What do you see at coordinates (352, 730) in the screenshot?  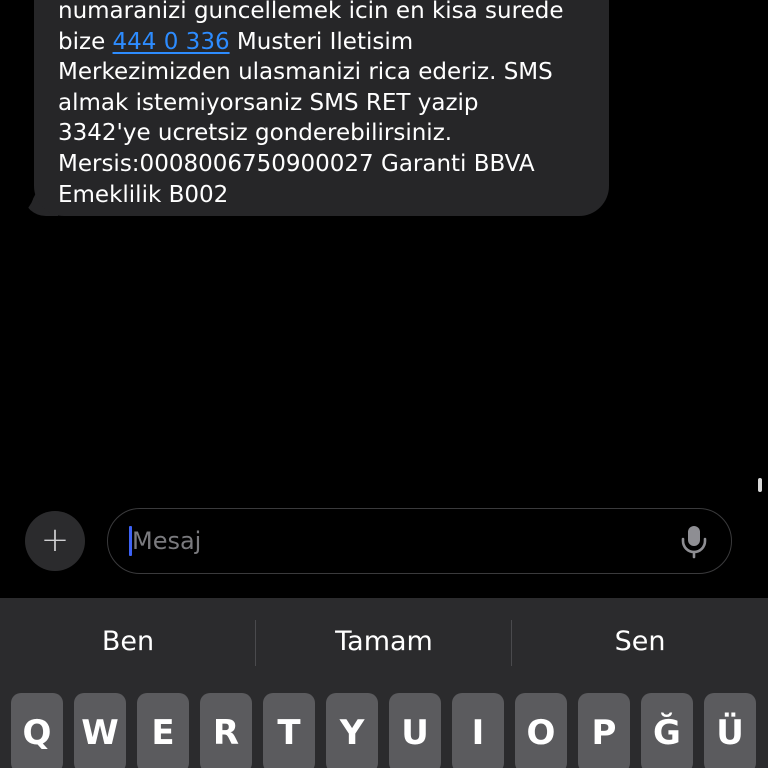 I see `key-y: Y` at bounding box center [352, 730].